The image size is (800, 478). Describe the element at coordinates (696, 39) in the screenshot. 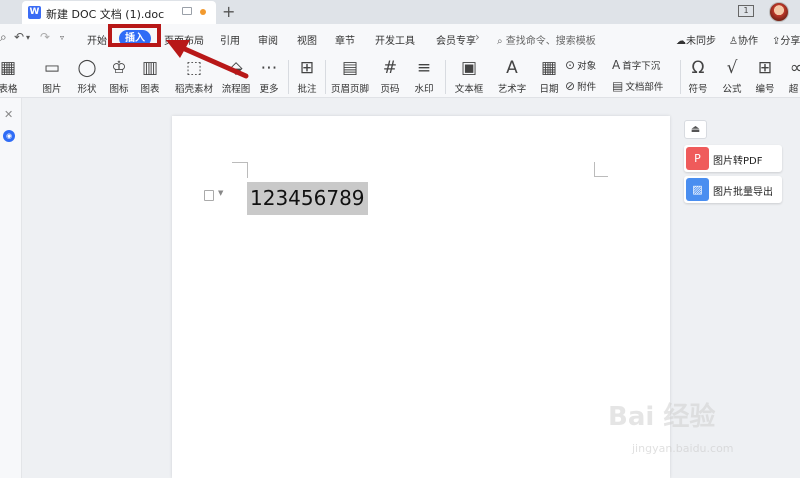

I see `sync-status: ☁未同步` at that location.